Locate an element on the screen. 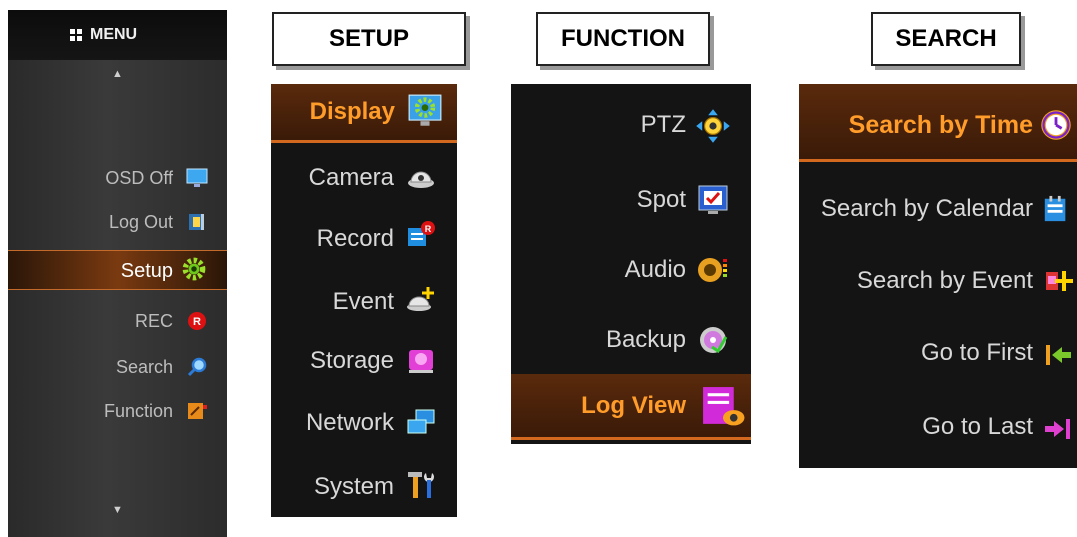  setup-item-label: Network is located at coordinates (349, 422).